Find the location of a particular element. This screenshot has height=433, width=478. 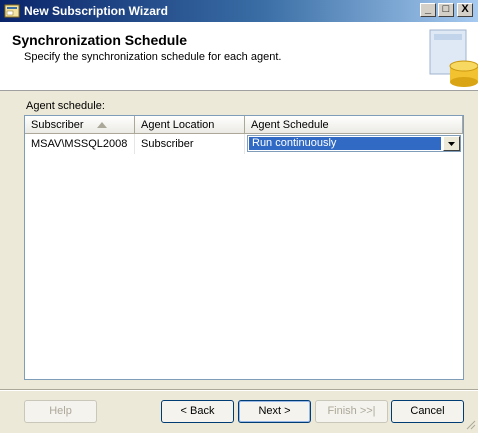

footer-divider is located at coordinates (239, 390).